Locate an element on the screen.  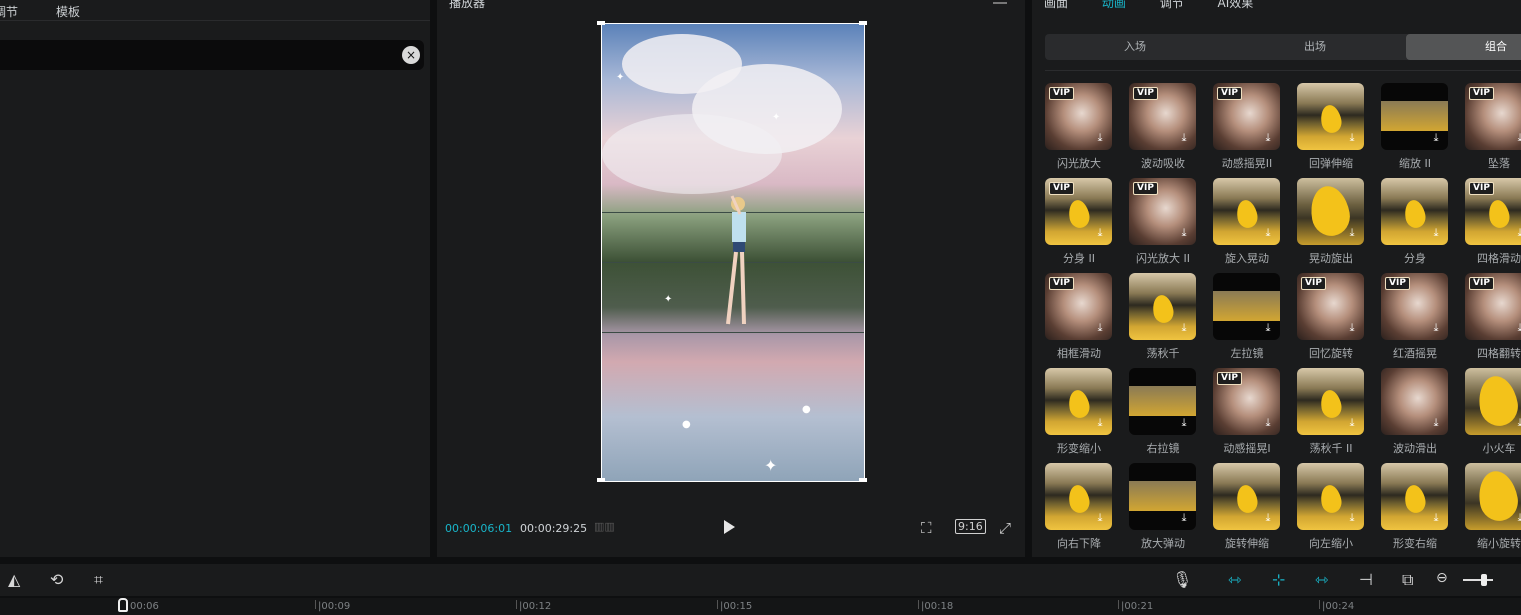
animation-item: VIP ⤓ 闪光放大 II is located at coordinates (1163, 222).